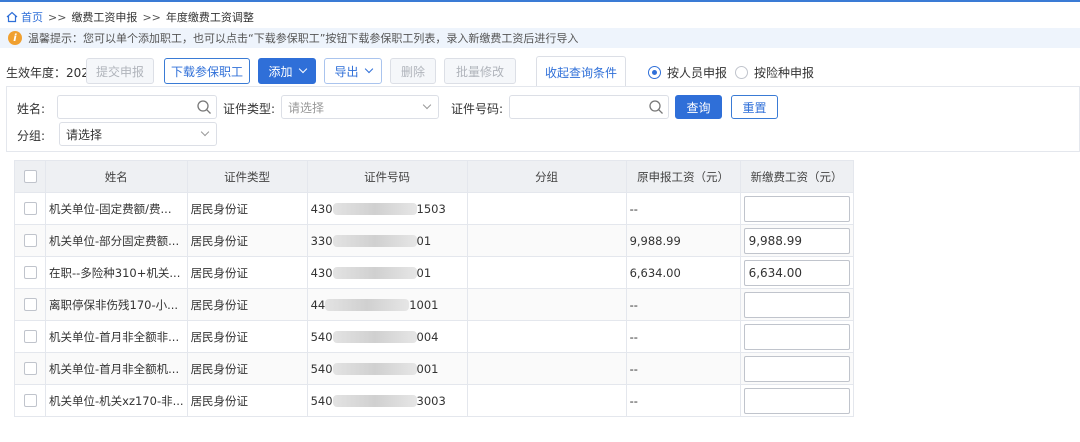 The width and height of the screenshot is (1080, 442). I want to click on table-row: 机关单位-首月非全额机... 居民身份证 540 001 --, so click(434, 368).